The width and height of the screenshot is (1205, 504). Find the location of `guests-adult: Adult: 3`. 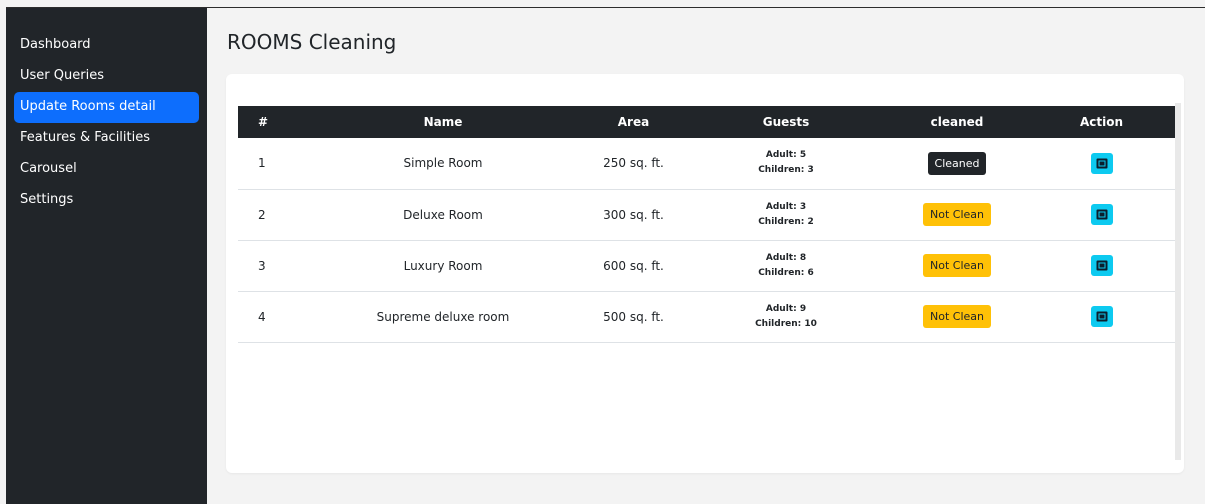

guests-adult: Adult: 3 is located at coordinates (786, 206).